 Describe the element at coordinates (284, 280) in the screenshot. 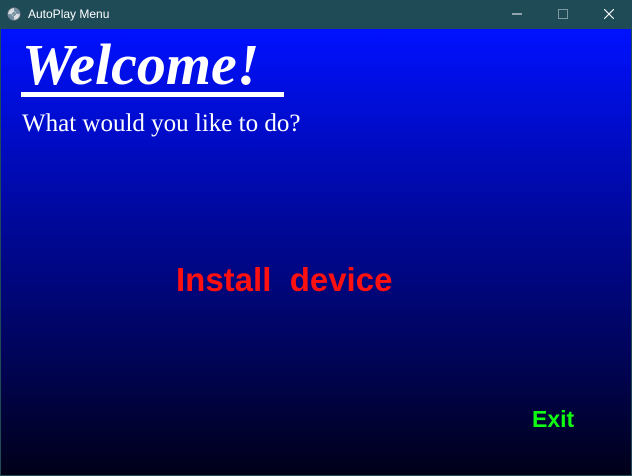

I see `install-device-button: Install device` at that location.